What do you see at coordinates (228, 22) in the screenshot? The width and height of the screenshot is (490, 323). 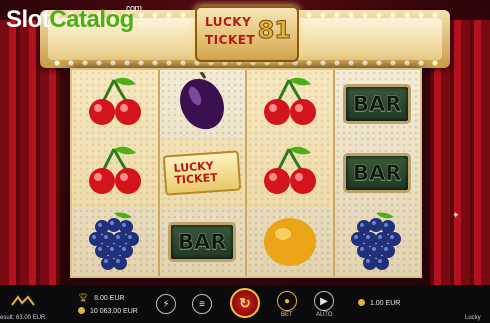 I see `logo-line1: LUCKY` at bounding box center [228, 22].